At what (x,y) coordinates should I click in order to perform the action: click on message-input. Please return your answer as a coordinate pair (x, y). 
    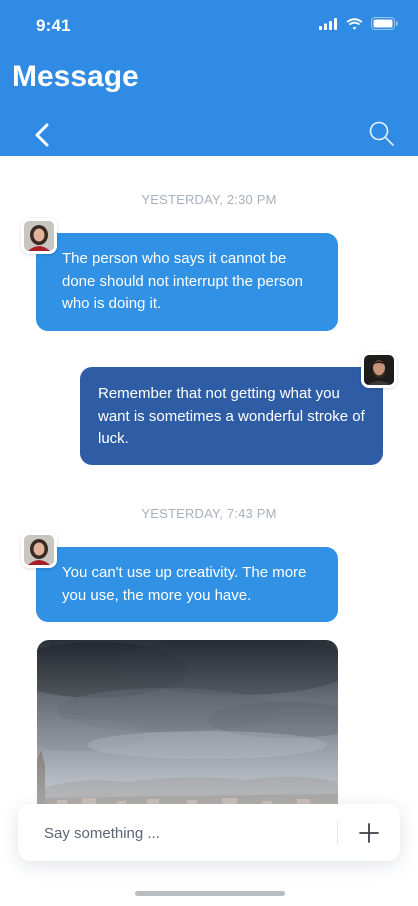
    Looking at the image, I should click on (184, 833).